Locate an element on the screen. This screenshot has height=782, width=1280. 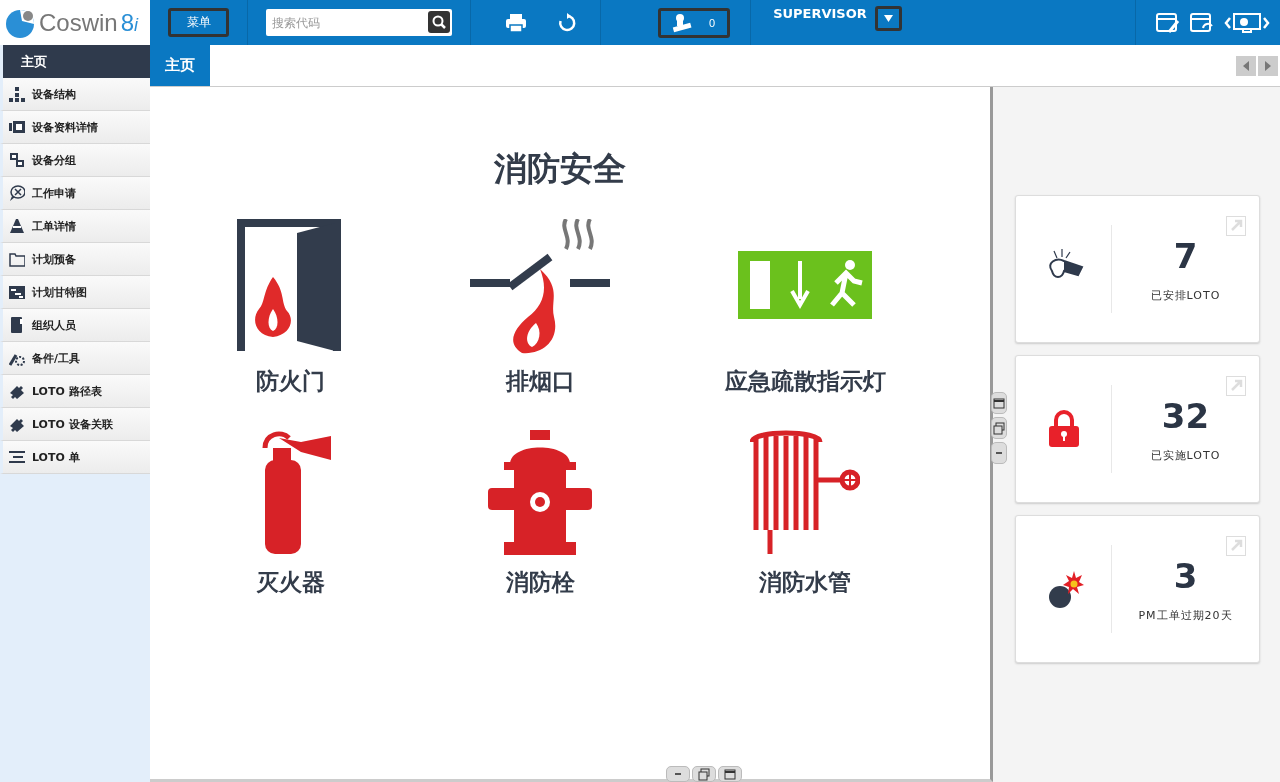
stat-value: 3 is located at coordinates (1185, 575).